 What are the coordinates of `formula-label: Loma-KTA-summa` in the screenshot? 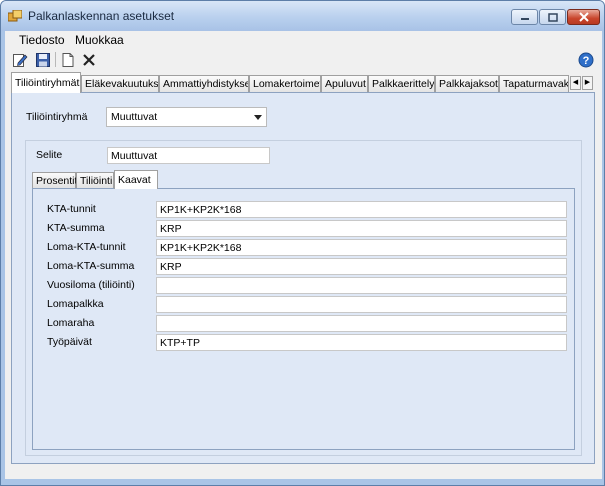 It's located at (91, 266).